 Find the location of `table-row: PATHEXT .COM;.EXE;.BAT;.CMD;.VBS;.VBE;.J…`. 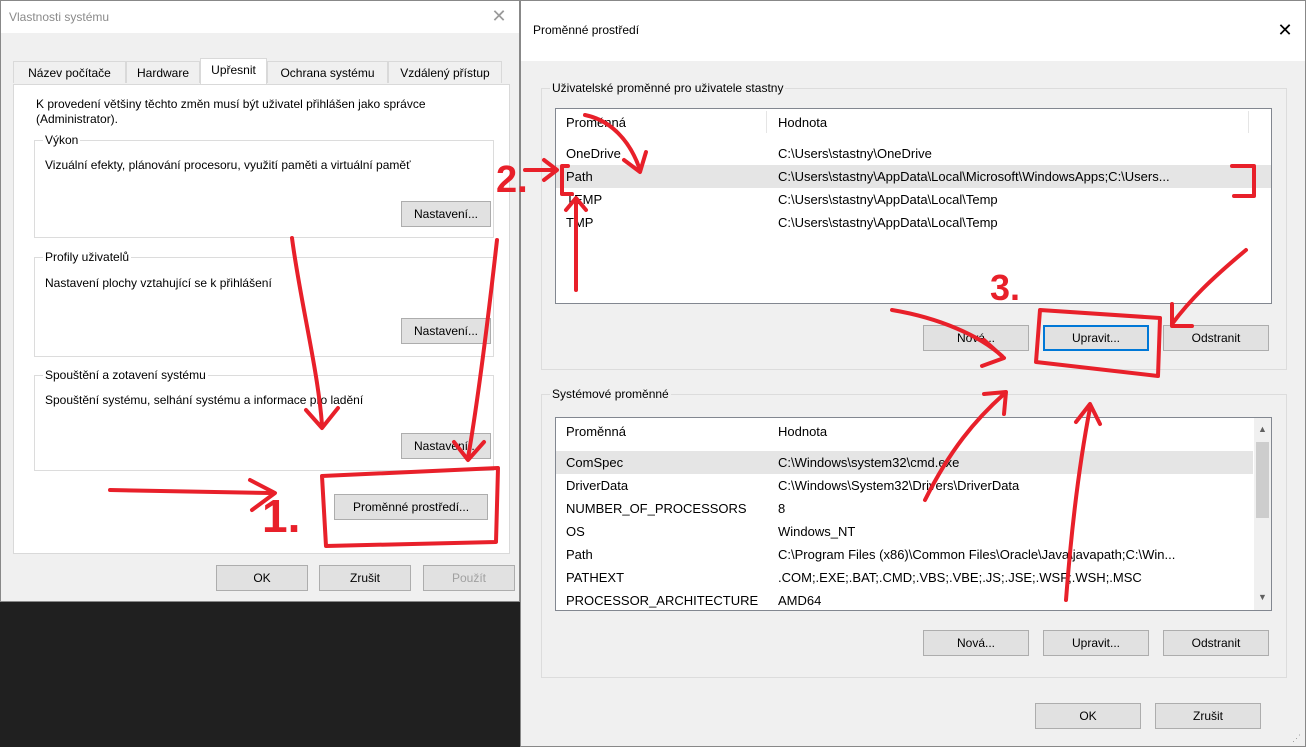

table-row: PATHEXT .COM;.EXE;.BAT;.CMD;.VBS;.VBE;.J… is located at coordinates (904, 577).